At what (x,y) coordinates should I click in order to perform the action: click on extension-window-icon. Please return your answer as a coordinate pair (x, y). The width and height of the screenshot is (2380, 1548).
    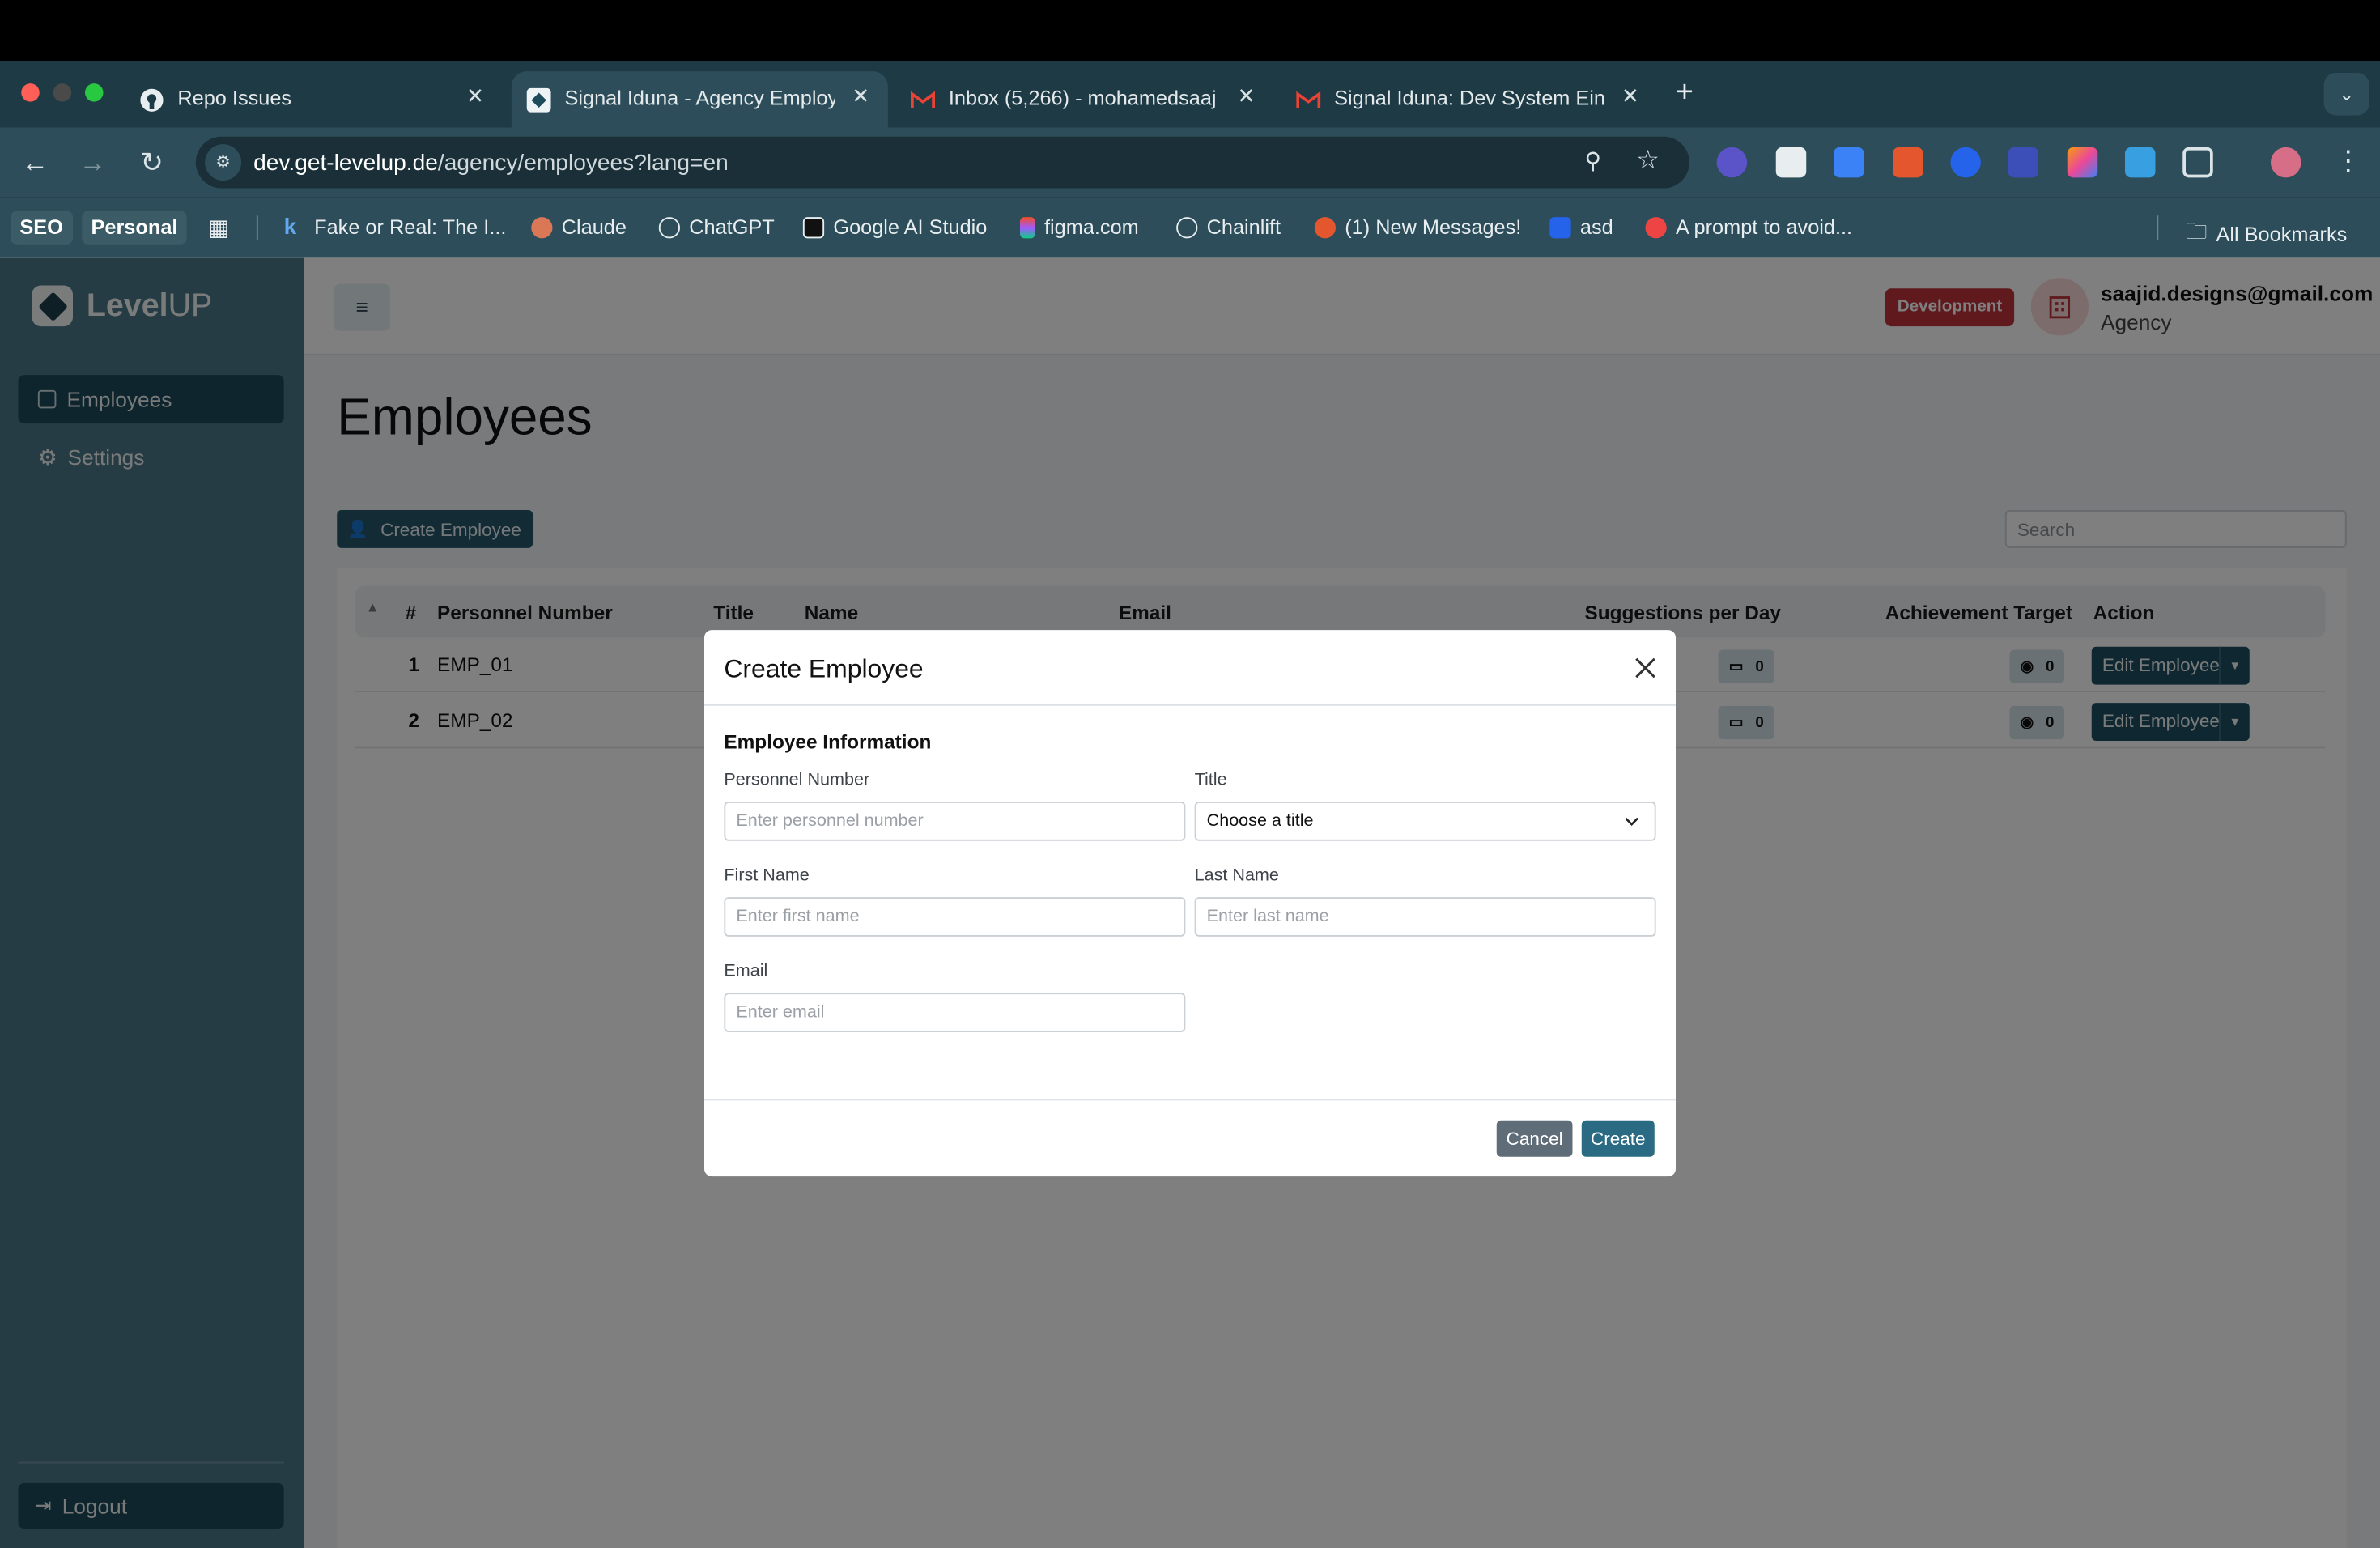
    Looking at the image, I should click on (1791, 162).